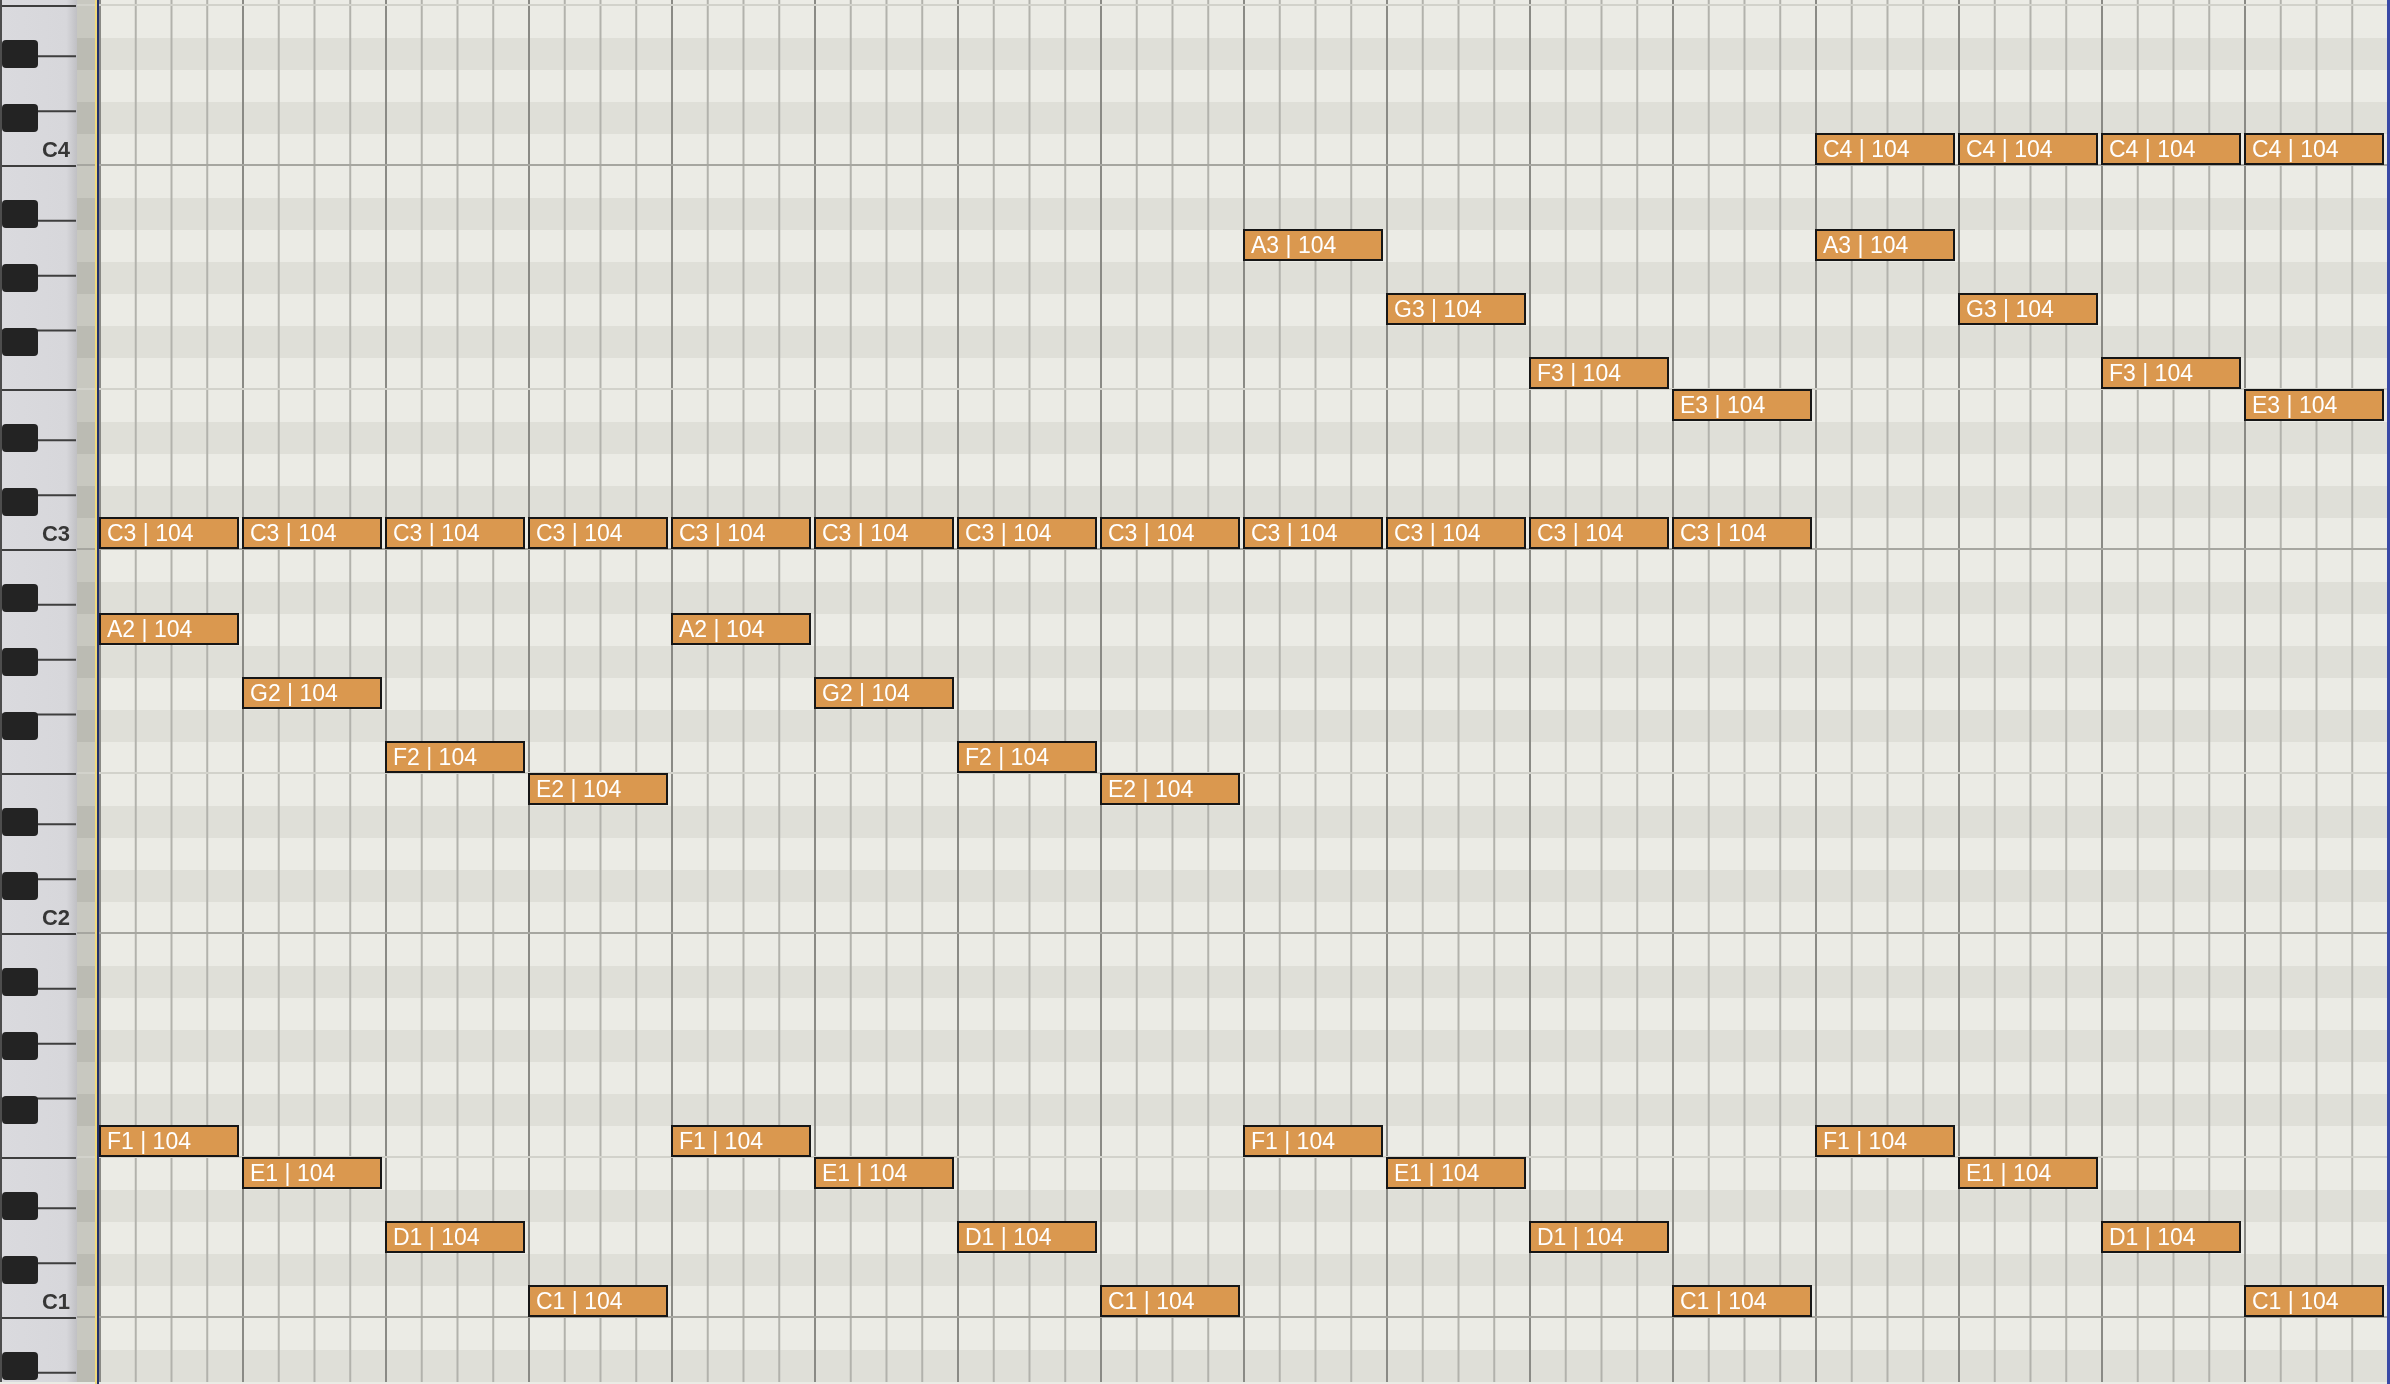  Describe the element at coordinates (55, 1302) in the screenshot. I see `octave-label: C1` at that location.